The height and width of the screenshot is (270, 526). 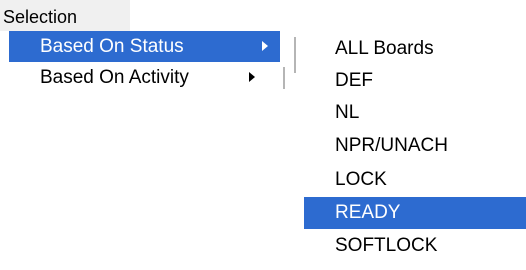 I want to click on status-item-label: NL, so click(x=347, y=112).